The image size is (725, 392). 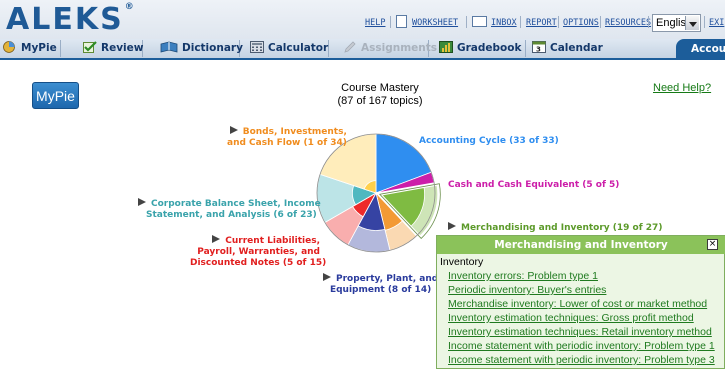 I want to click on pie-label-line: Equipment (8 of 14), so click(x=380, y=290).